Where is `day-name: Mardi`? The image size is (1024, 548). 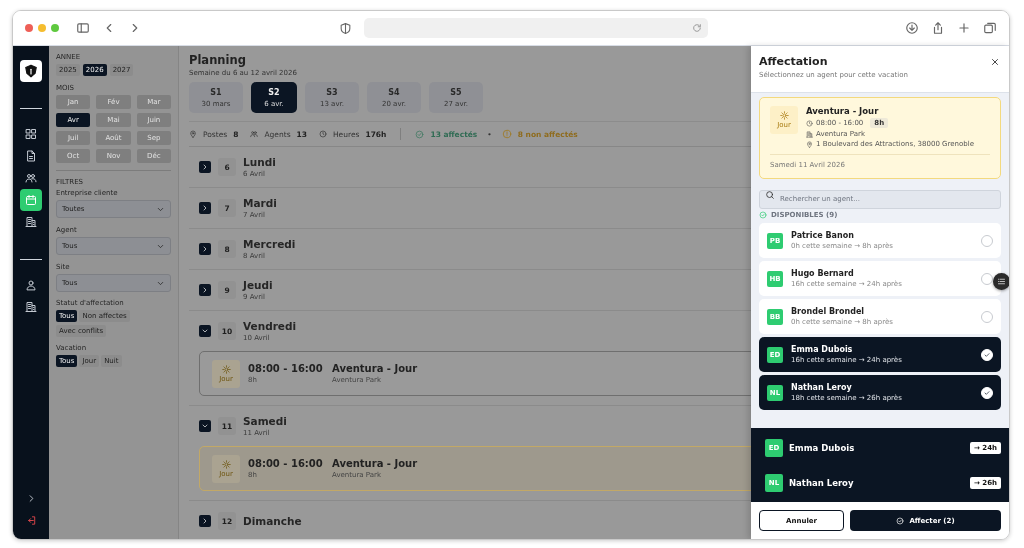
day-name: Mardi is located at coordinates (260, 203).